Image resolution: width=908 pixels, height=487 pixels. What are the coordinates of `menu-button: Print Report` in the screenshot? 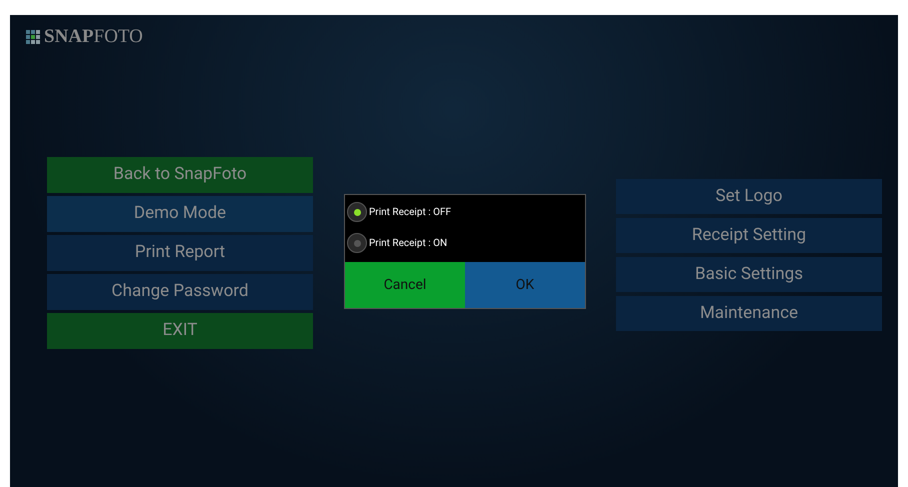 It's located at (180, 253).